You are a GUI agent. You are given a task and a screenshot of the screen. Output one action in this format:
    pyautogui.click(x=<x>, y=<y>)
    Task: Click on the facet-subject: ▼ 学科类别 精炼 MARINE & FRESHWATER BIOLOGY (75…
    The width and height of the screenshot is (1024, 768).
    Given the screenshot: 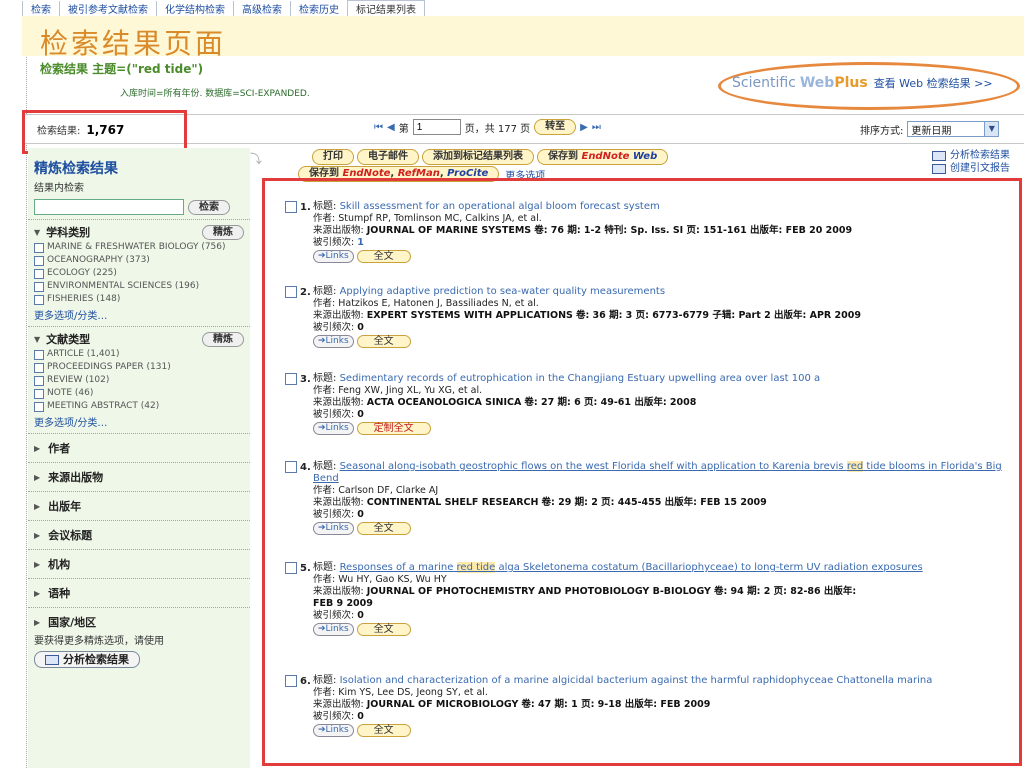 What is the action you would take?
    pyautogui.click(x=139, y=273)
    